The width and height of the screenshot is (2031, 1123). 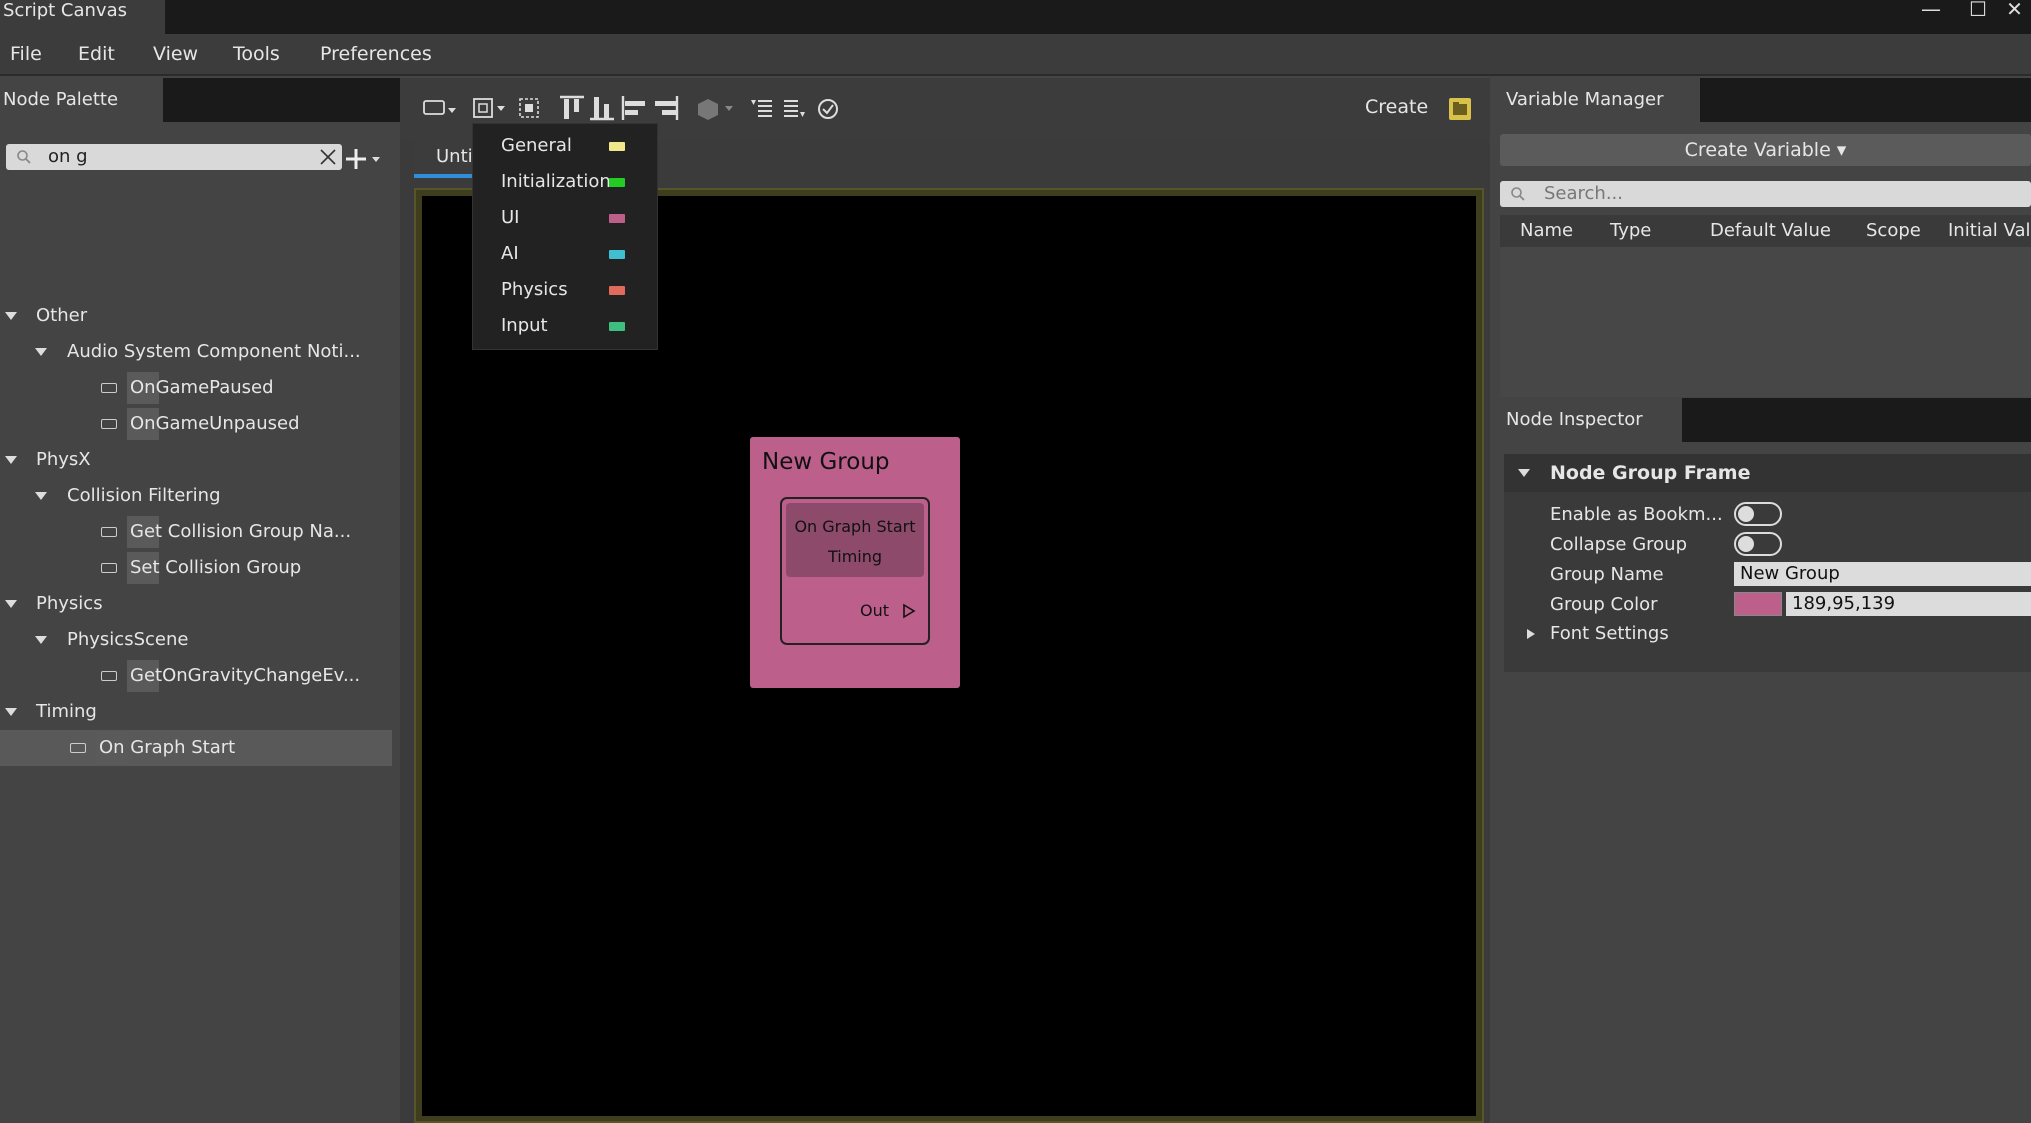 I want to click on align-right-icon, so click(x=666, y=108).